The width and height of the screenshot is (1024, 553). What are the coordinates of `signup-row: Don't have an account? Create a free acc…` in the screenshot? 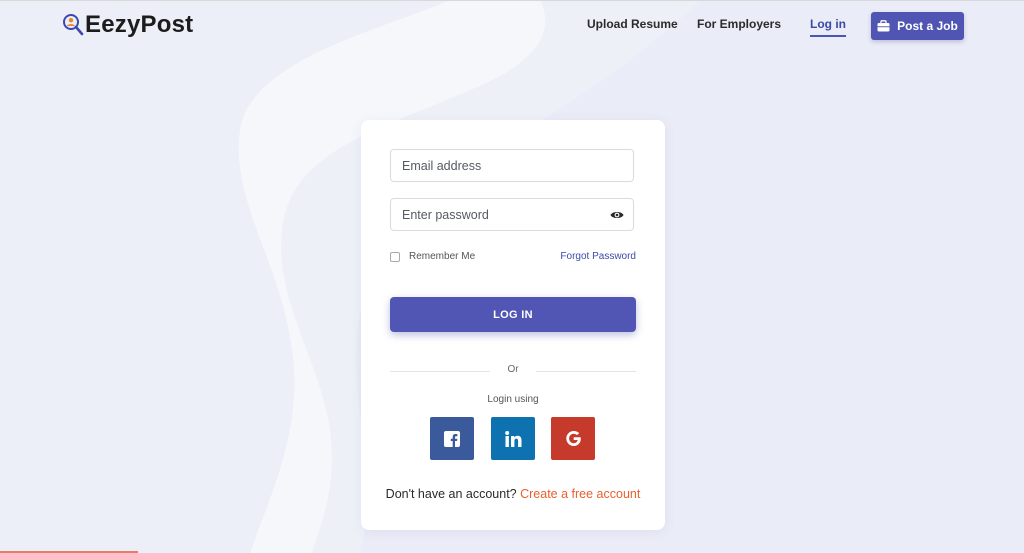 It's located at (513, 494).